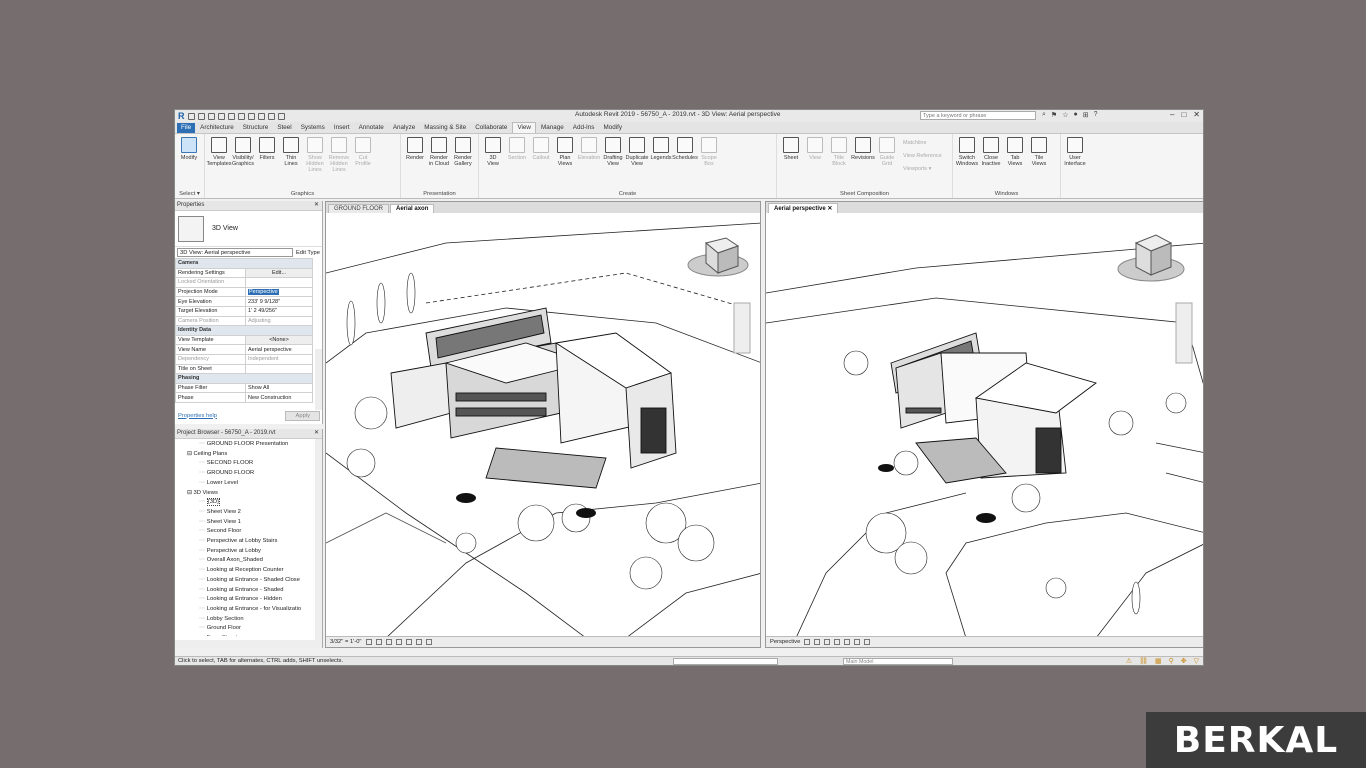 This screenshot has height=768, width=1366. Describe the element at coordinates (863, 167) in the screenshot. I see `revisions-button: Revisions` at that location.